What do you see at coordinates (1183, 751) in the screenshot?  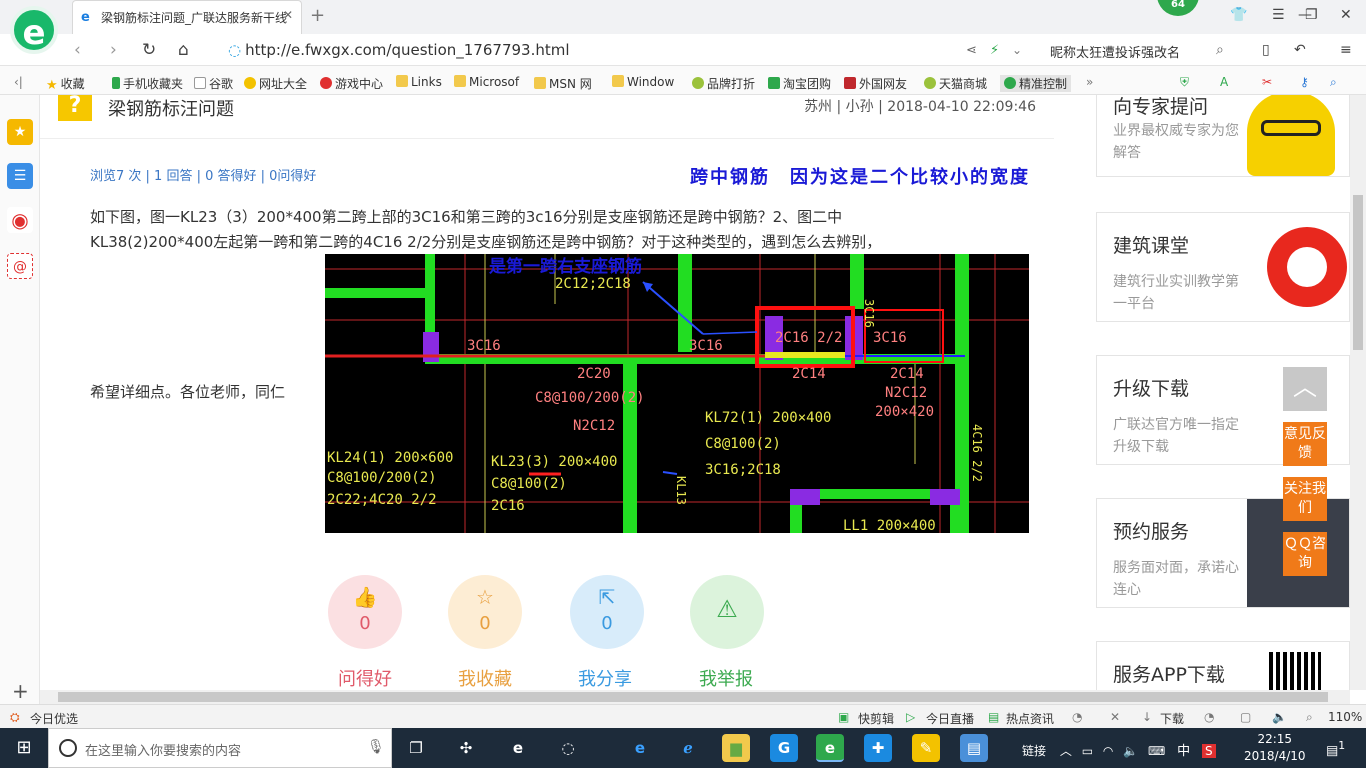 I see `ime-indicator: 中` at bounding box center [1183, 751].